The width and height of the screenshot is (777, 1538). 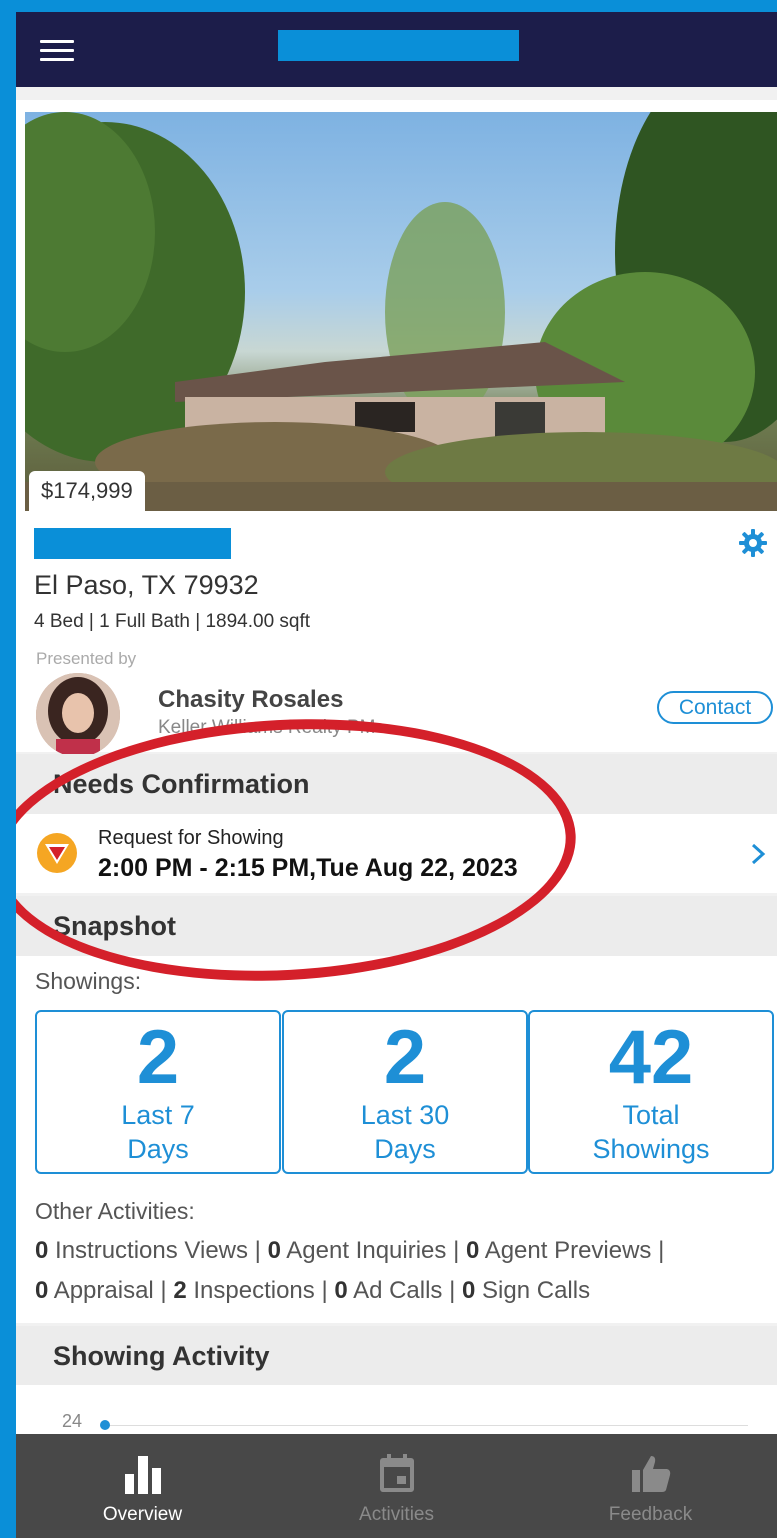 What do you see at coordinates (267, 727) in the screenshot?
I see `agent-company: Keller Williams Realty PM` at bounding box center [267, 727].